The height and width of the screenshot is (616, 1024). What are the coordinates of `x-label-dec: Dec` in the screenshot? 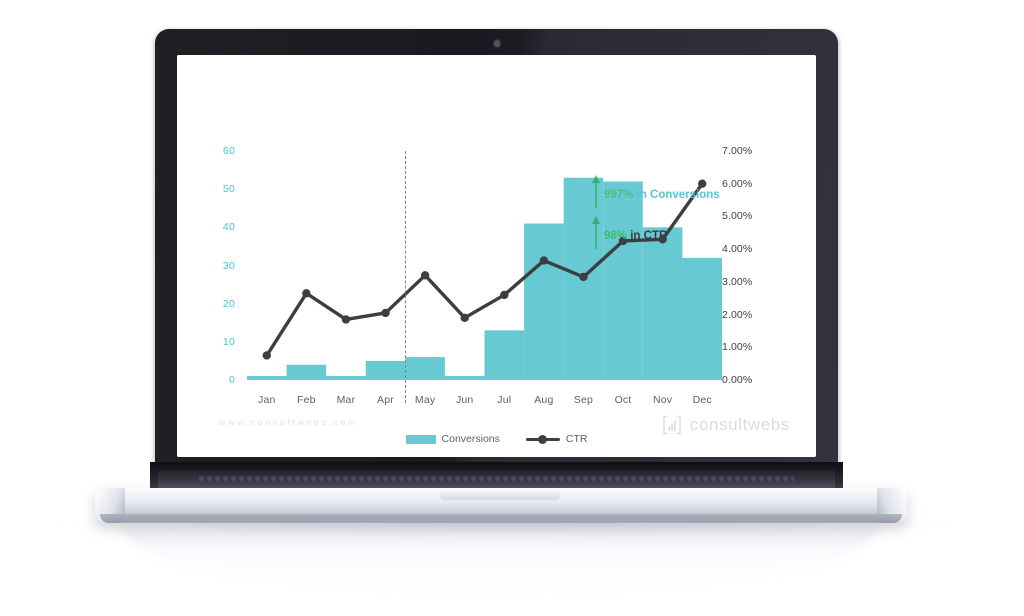 It's located at (702, 400).